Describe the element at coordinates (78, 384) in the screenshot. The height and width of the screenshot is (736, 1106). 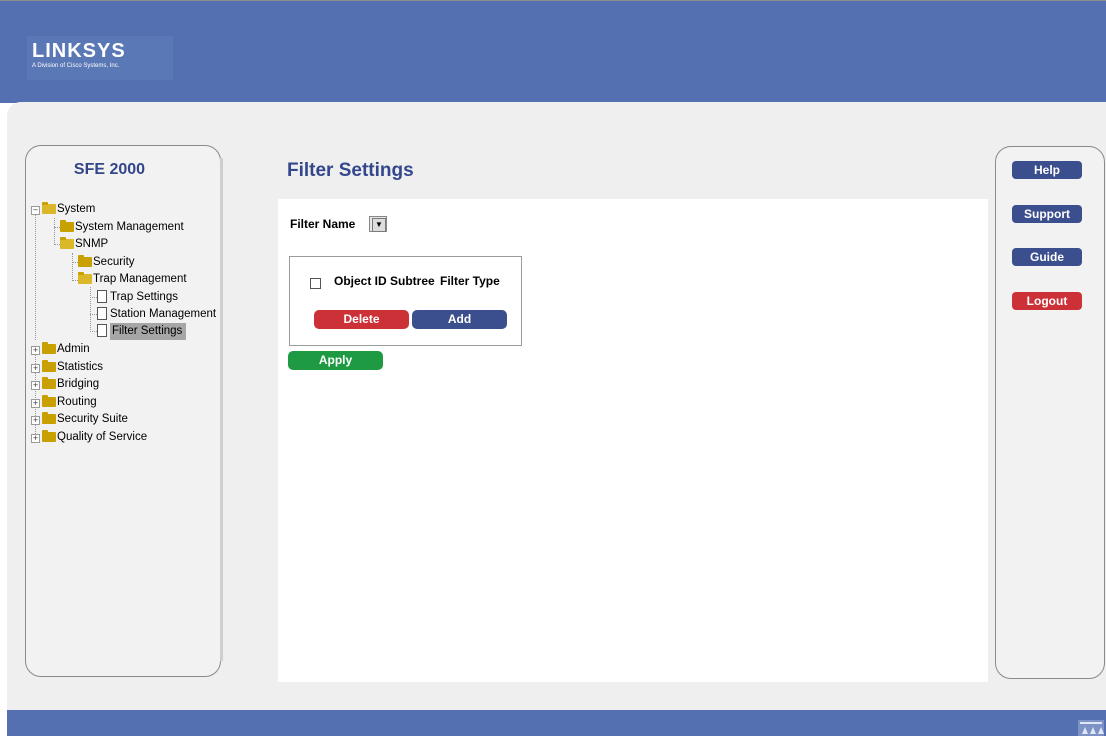
I see `tree-label: Bridging` at that location.